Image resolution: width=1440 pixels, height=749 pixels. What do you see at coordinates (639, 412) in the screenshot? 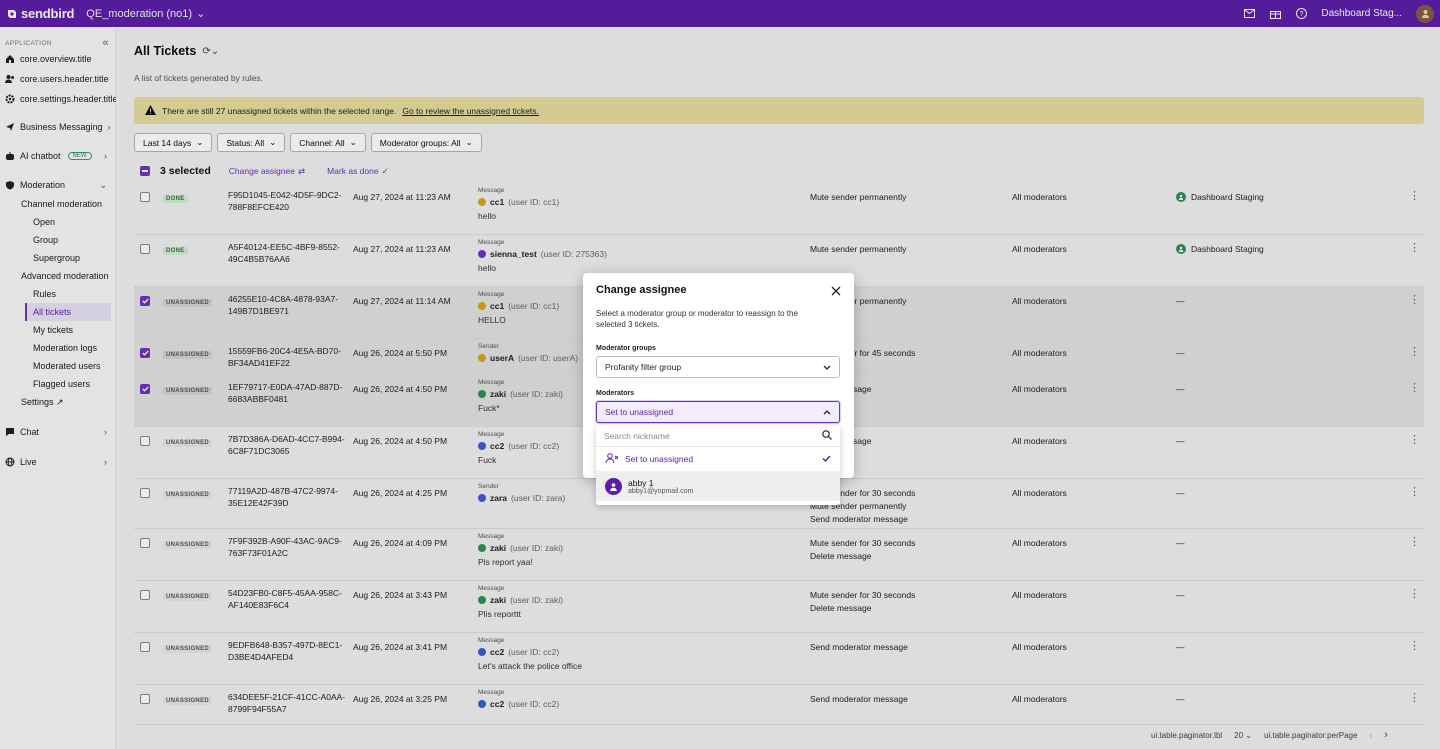
I see `moderators-value: Set to unassigned` at bounding box center [639, 412].